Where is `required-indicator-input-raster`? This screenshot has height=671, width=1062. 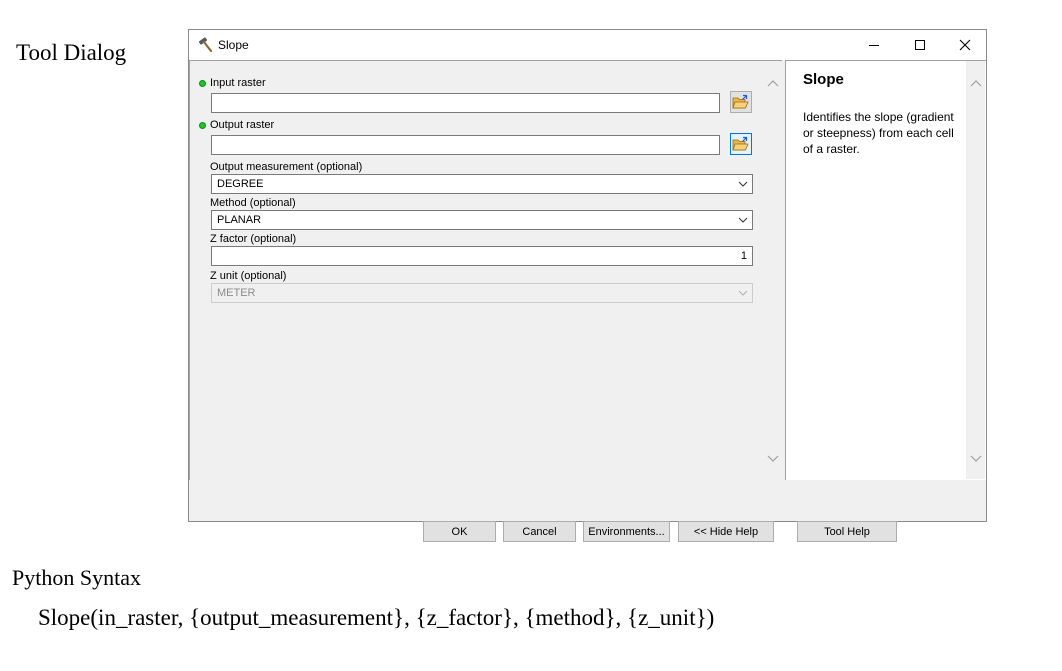 required-indicator-input-raster is located at coordinates (202, 83).